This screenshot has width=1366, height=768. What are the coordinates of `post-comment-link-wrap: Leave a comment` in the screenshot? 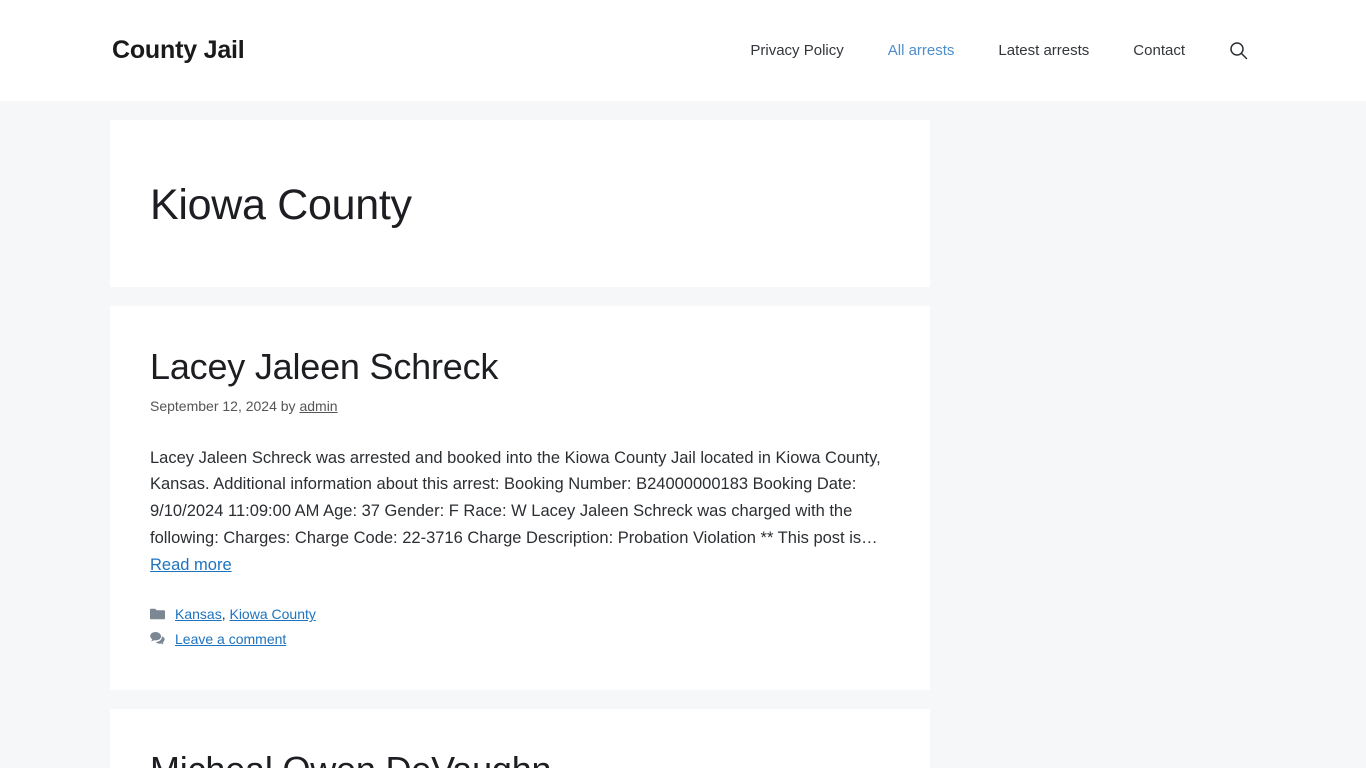 It's located at (230, 640).